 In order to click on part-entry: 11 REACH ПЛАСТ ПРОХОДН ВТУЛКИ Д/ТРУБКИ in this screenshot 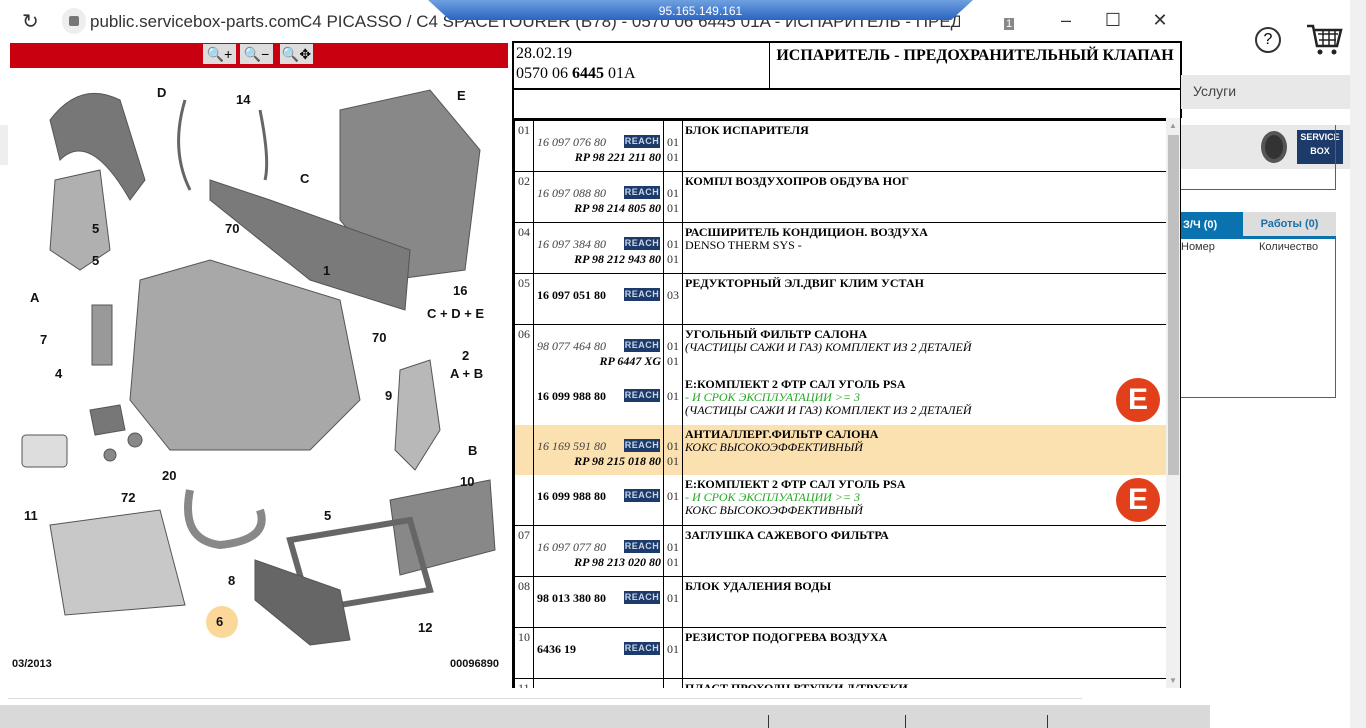, I will do `click(840, 683)`.